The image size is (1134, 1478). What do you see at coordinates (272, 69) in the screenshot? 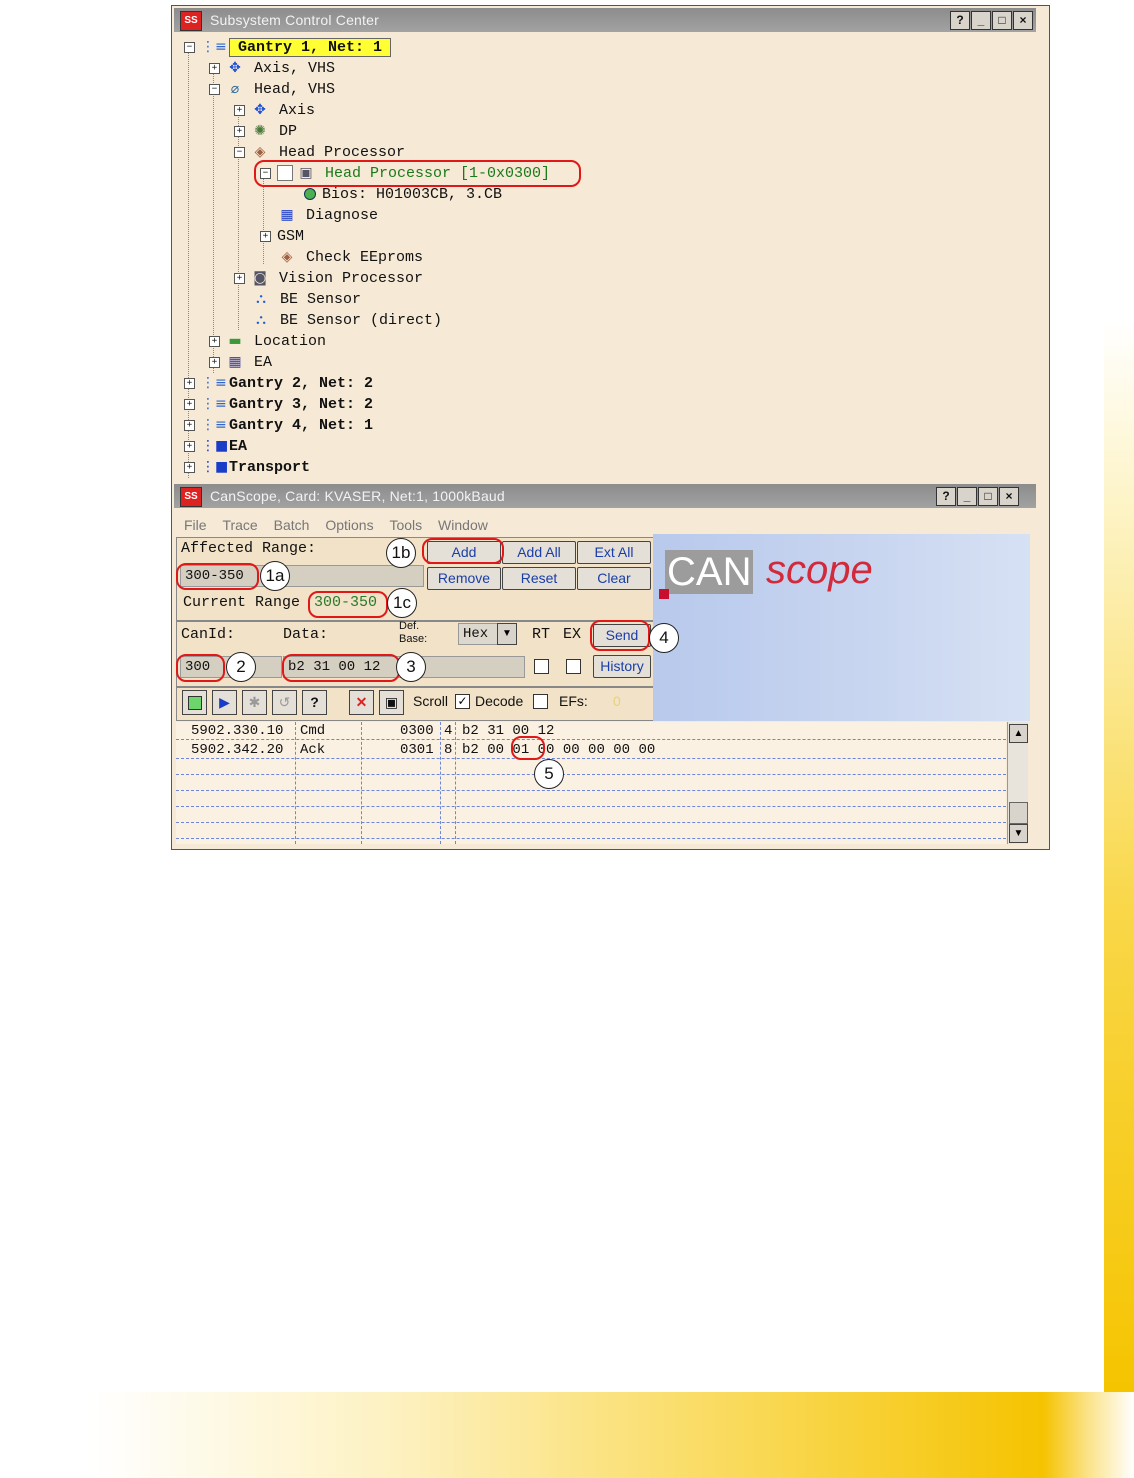
I see `tree-node-axis-vhs: + ✥ Axis, VHS` at bounding box center [272, 69].